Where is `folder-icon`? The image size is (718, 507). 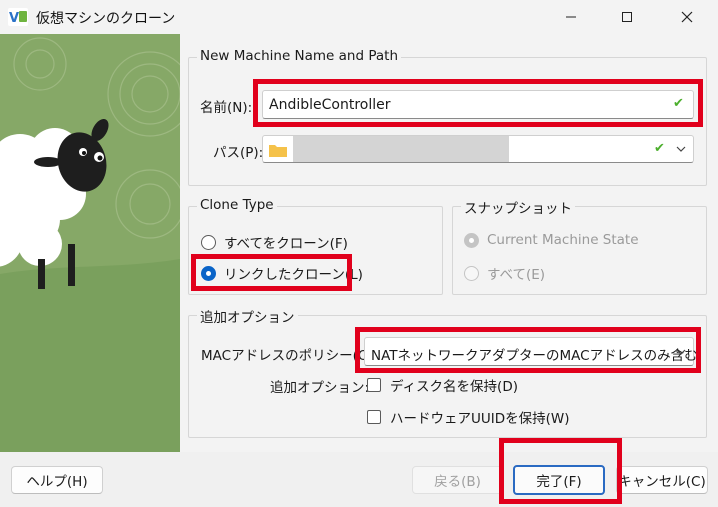 folder-icon is located at coordinates (278, 152).